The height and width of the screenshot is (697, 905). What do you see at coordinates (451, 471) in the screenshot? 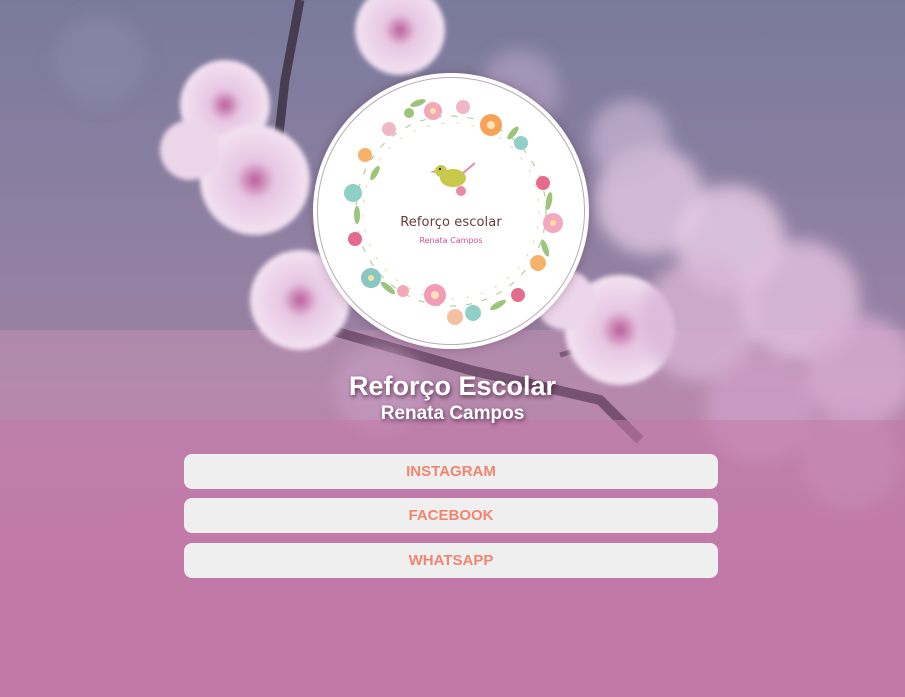
I see `instagram-link-button: INSTAGRAM` at bounding box center [451, 471].